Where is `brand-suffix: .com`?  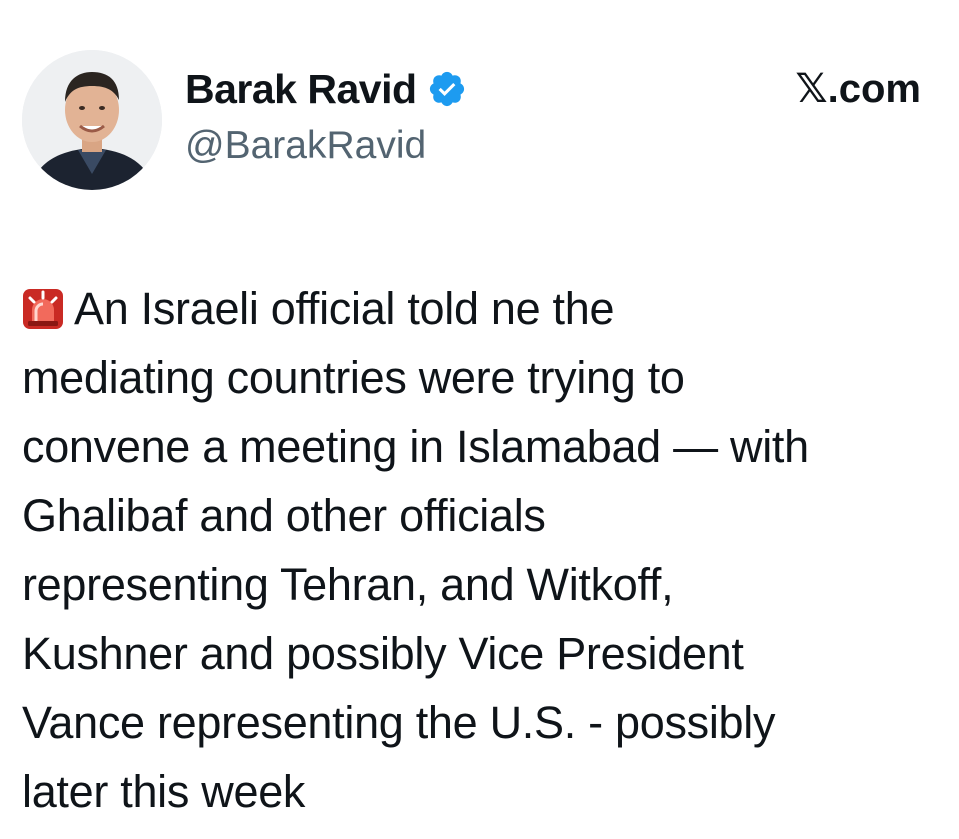 brand-suffix: .com is located at coordinates (874, 89).